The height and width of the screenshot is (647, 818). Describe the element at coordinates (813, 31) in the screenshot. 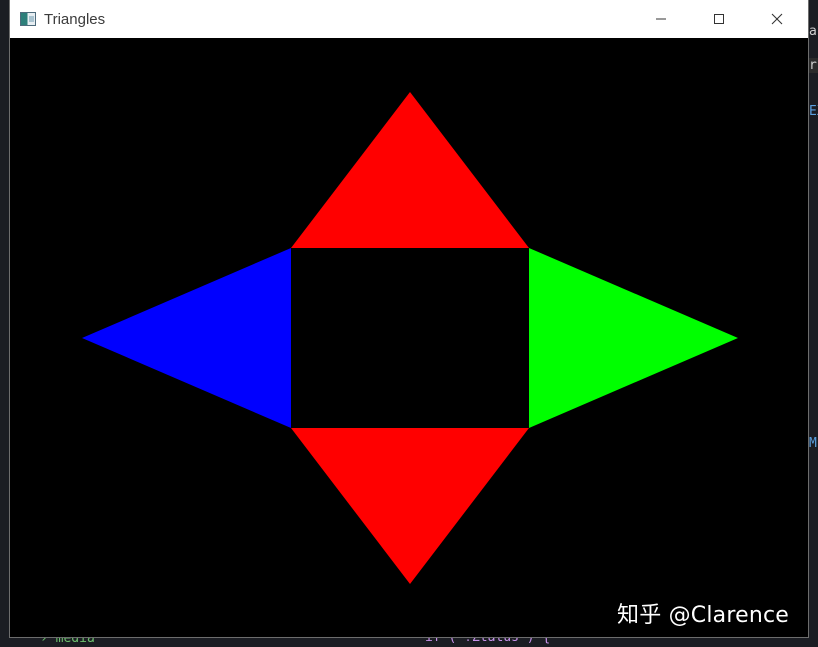

I see `background-editor-fragment: a` at that location.